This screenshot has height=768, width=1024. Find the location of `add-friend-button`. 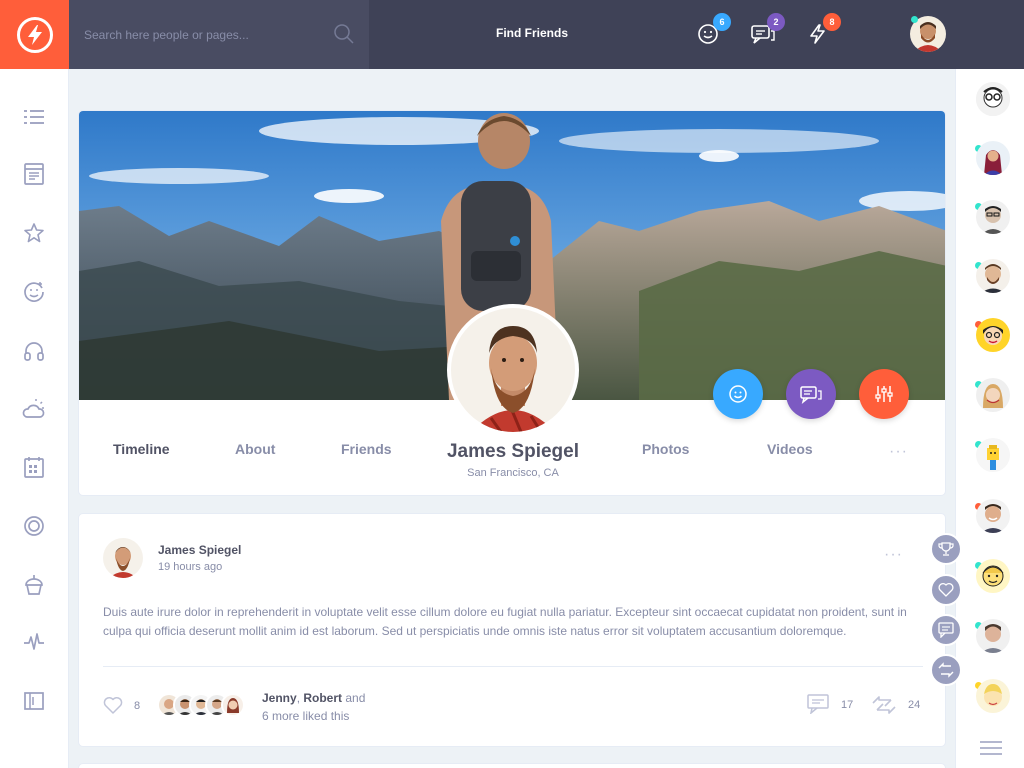

add-friend-button is located at coordinates (738, 394).